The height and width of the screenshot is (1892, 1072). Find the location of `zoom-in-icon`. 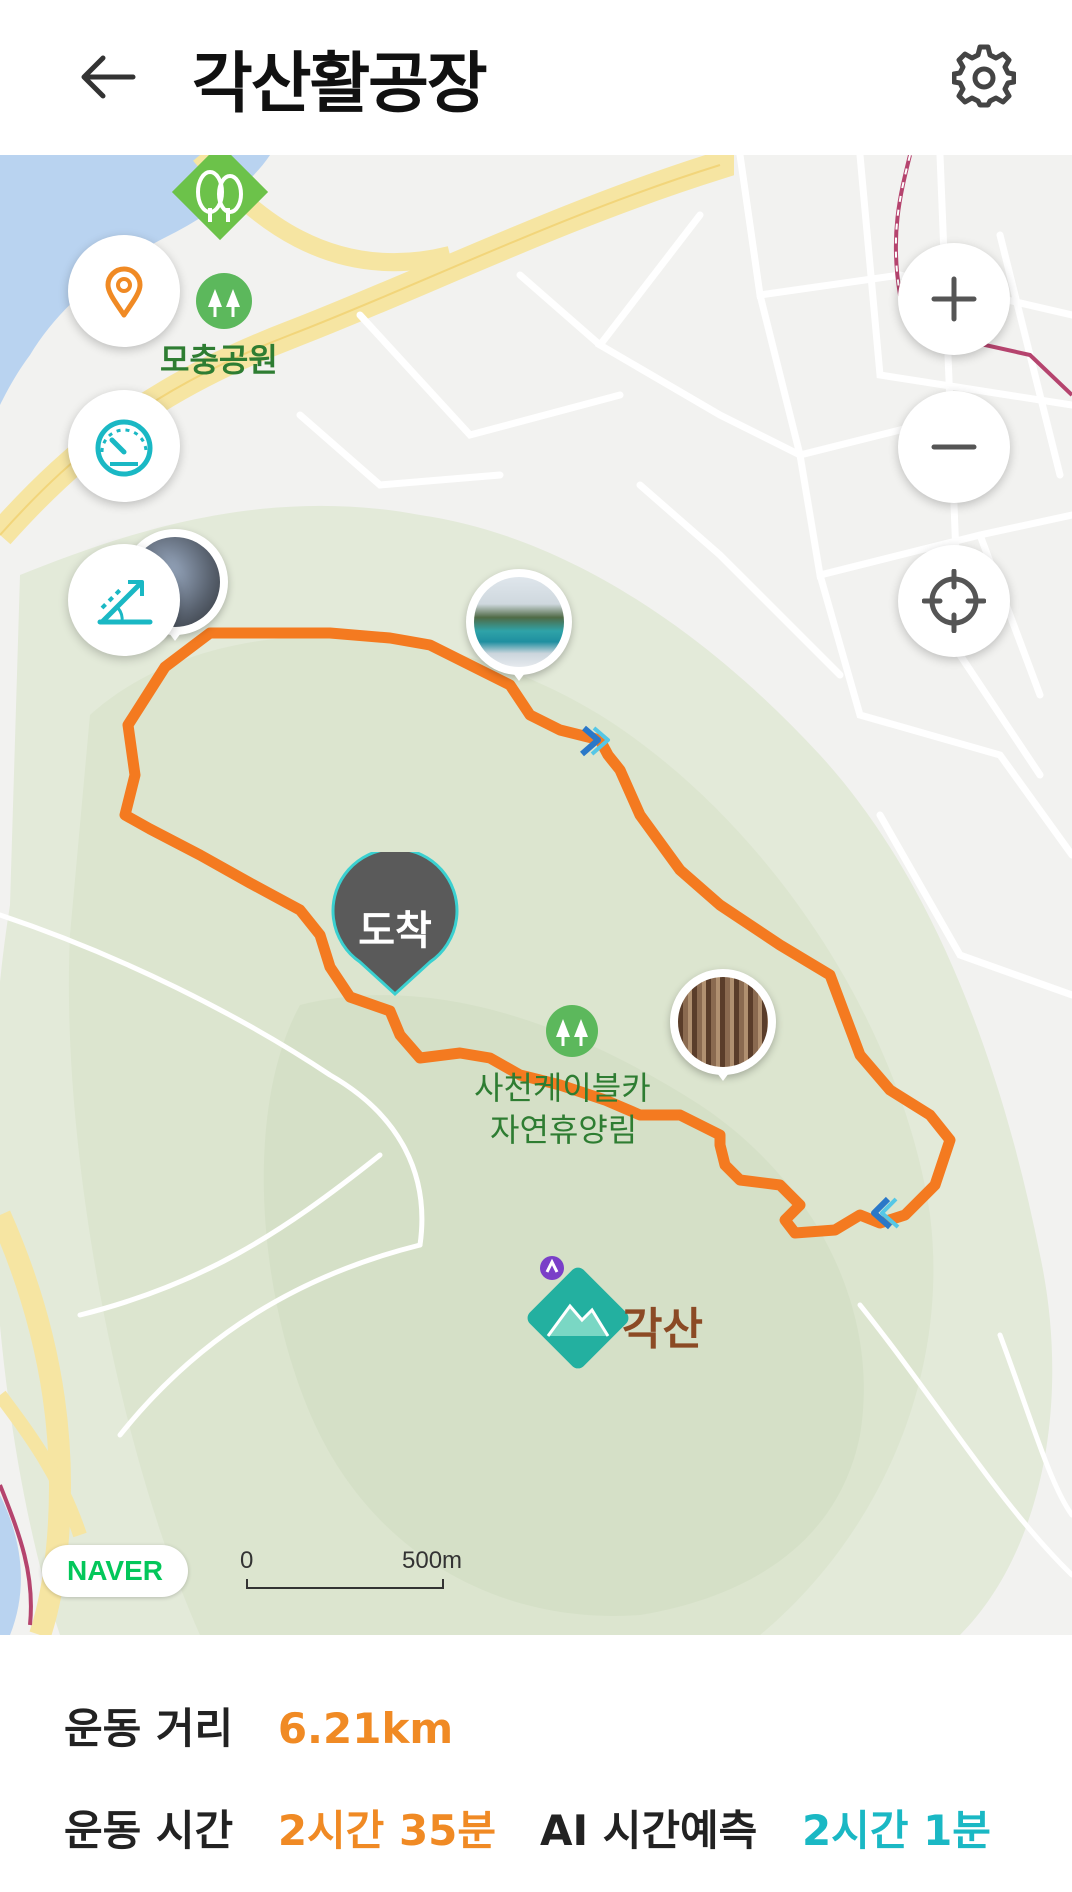

zoom-in-icon is located at coordinates (954, 299).